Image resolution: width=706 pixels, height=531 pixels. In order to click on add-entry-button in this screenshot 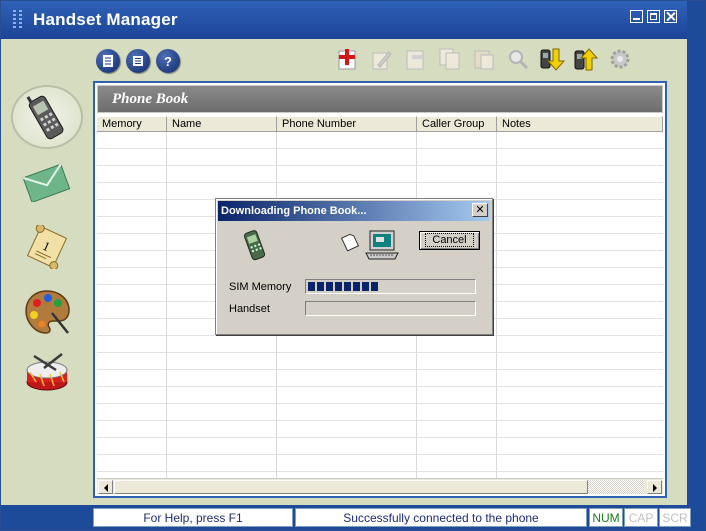, I will do `click(348, 59)`.